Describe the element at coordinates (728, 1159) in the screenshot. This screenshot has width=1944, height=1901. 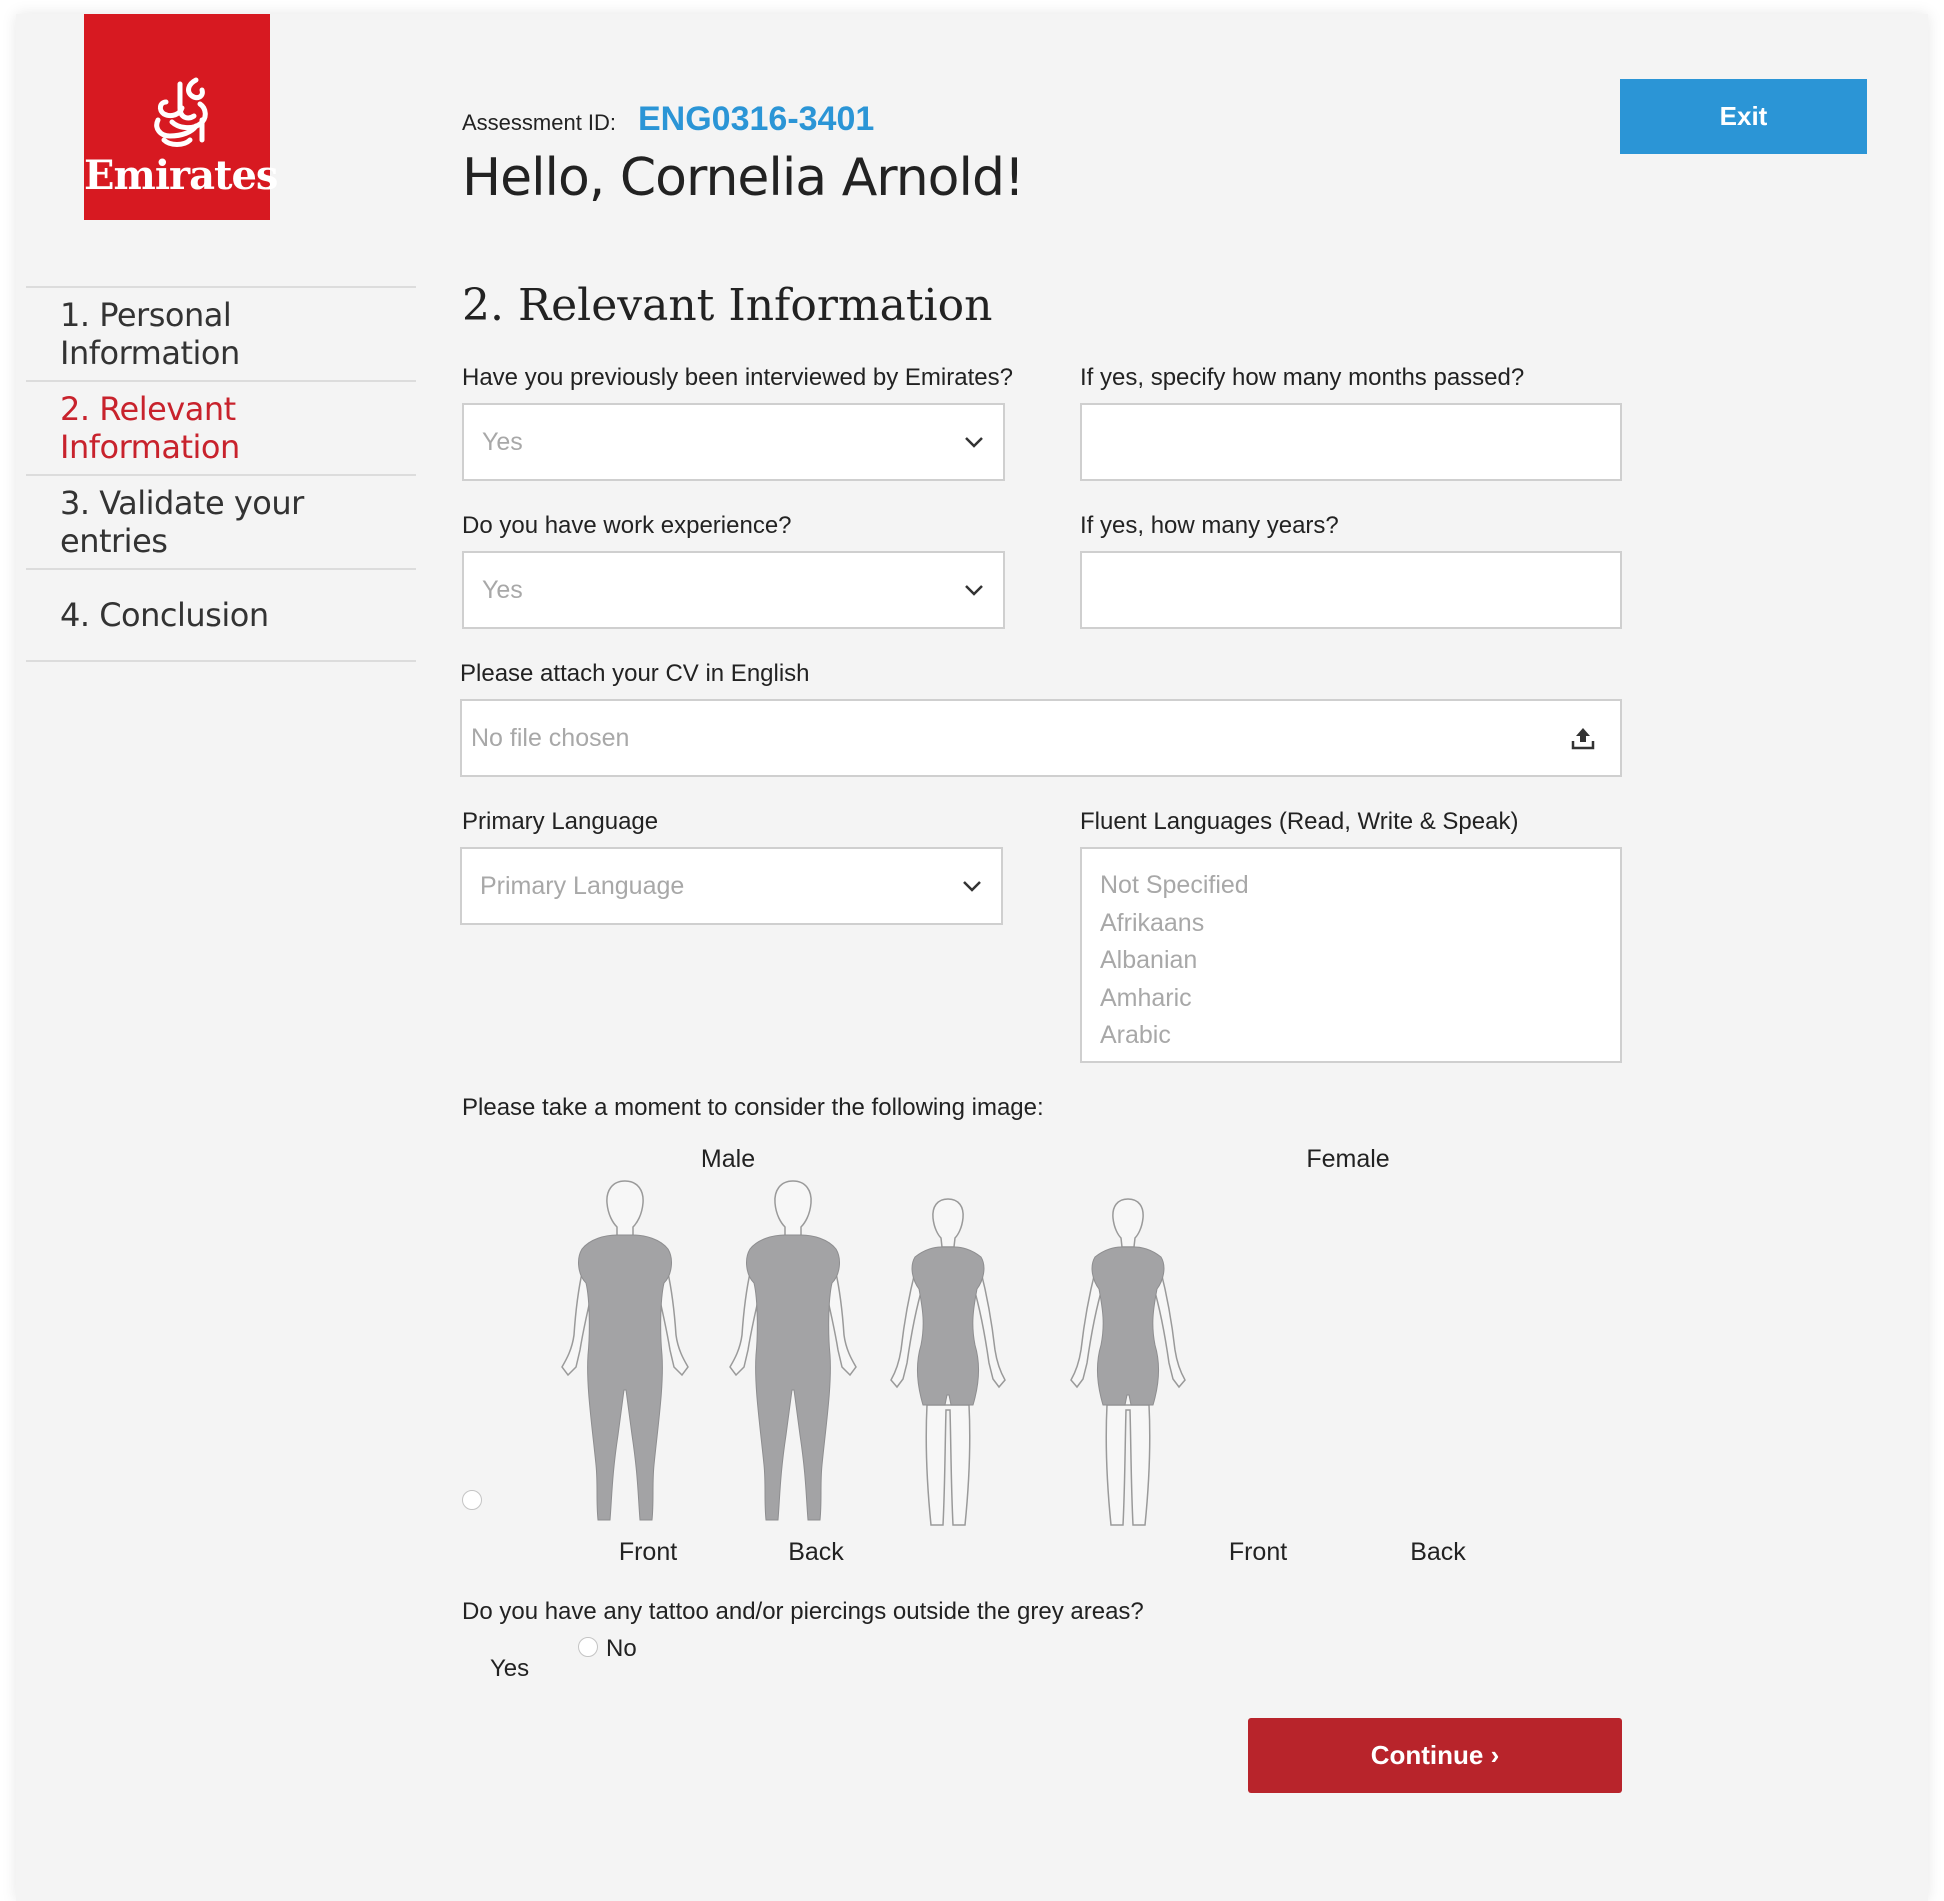
I see `male-label: Male` at that location.